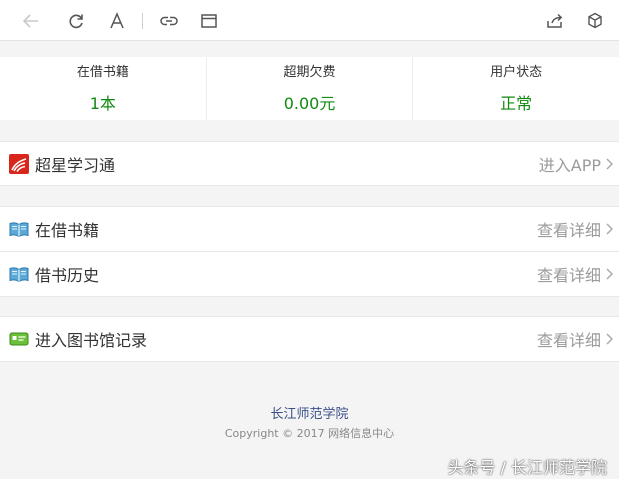 The height and width of the screenshot is (479, 619). Describe the element at coordinates (31, 21) in the screenshot. I see `back-arrow-icon` at that location.